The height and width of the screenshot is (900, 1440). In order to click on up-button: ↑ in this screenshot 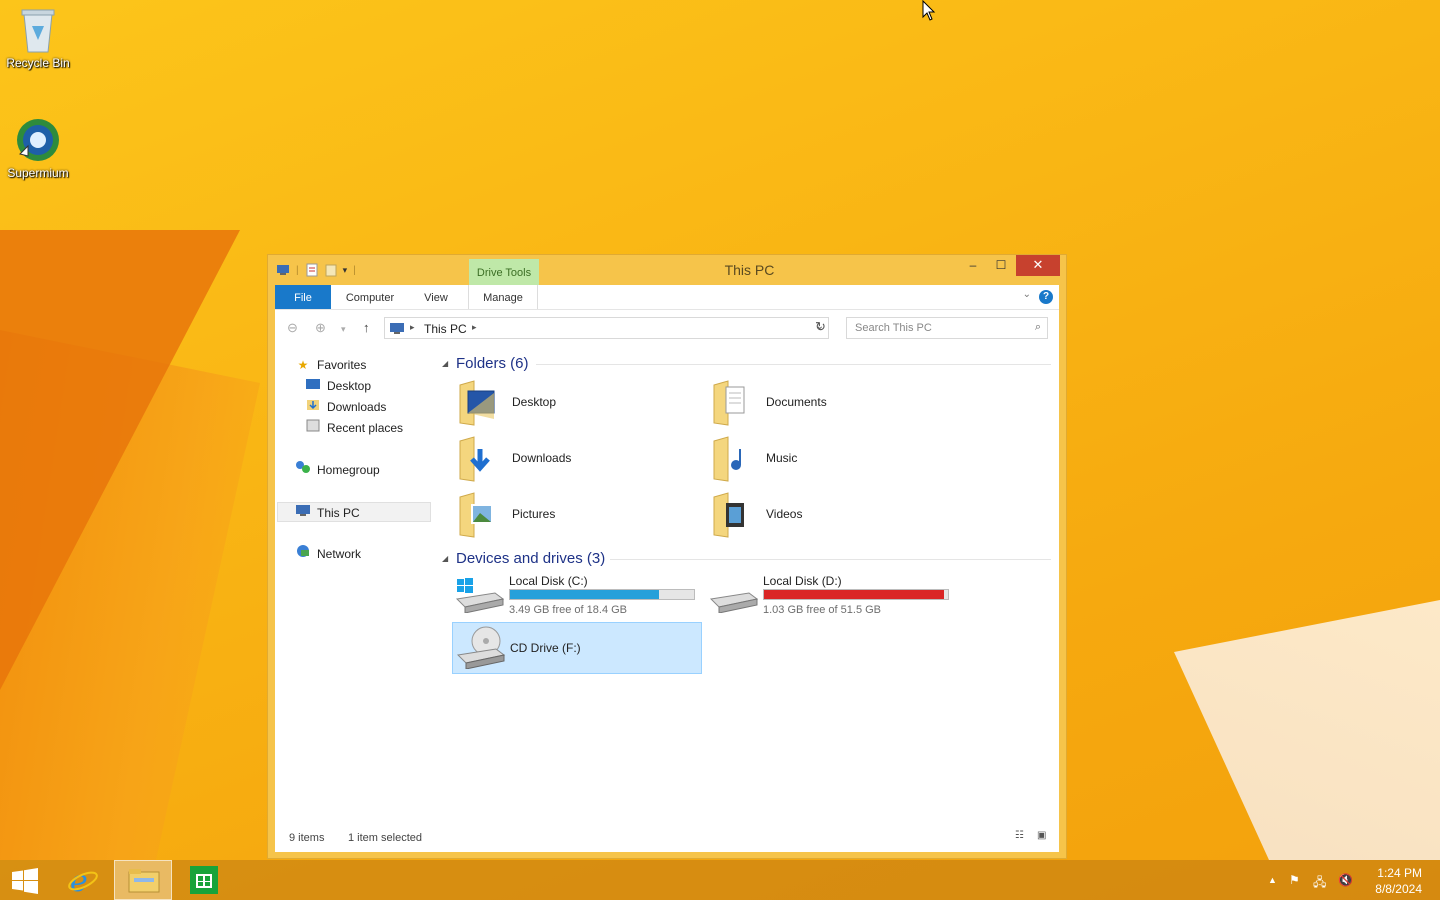, I will do `click(366, 327)`.